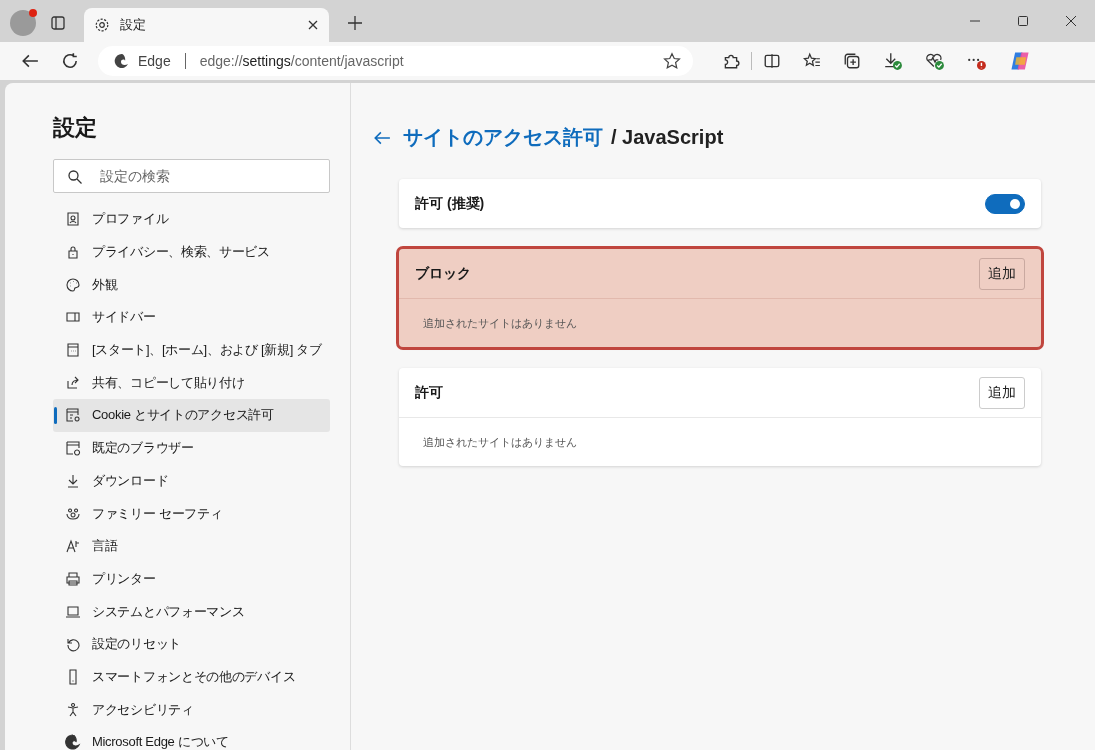  What do you see at coordinates (731, 61) in the screenshot?
I see `puzzle-piece-icon` at bounding box center [731, 61].